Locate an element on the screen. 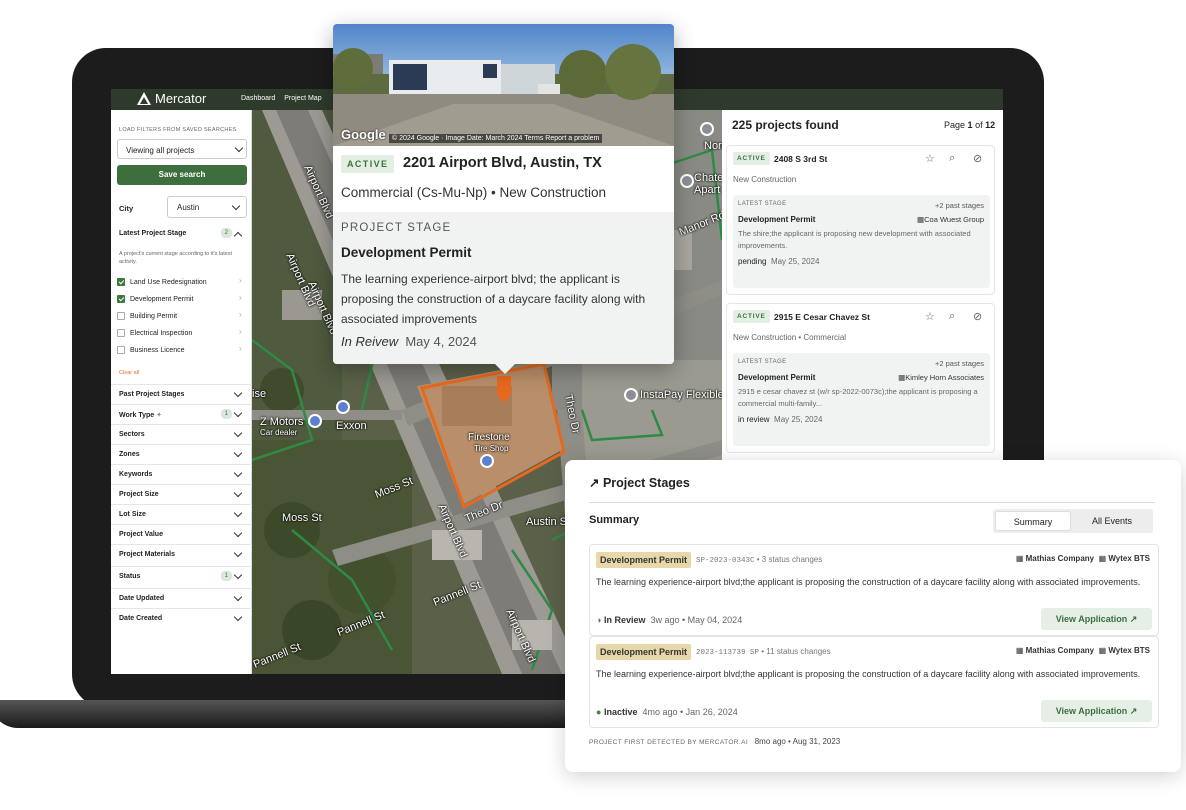 The image size is (1186, 810). filter-zones: Zones is located at coordinates (181, 454).